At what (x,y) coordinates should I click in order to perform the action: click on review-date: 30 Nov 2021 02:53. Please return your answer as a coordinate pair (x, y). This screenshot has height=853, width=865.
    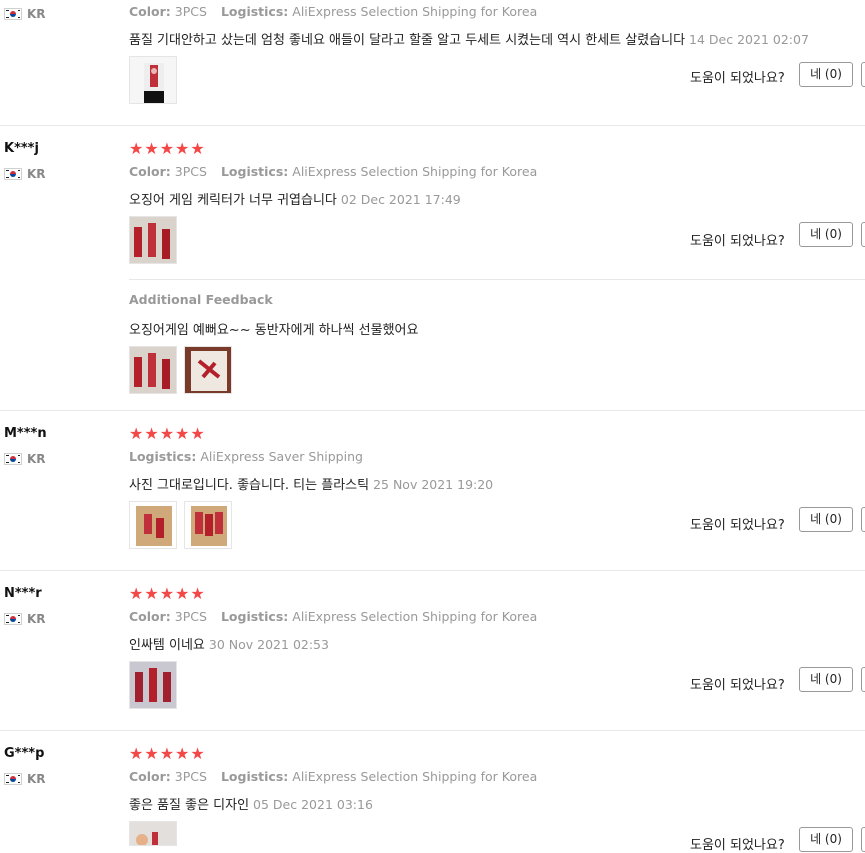
    Looking at the image, I should click on (268, 644).